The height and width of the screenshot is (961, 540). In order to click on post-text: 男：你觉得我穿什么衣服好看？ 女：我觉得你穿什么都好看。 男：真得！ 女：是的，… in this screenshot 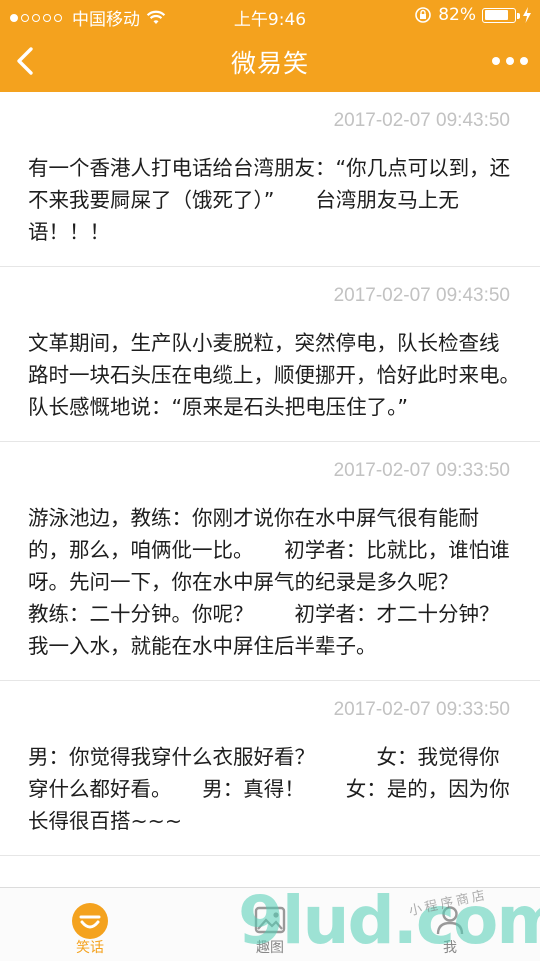, I will do `click(269, 789)`.